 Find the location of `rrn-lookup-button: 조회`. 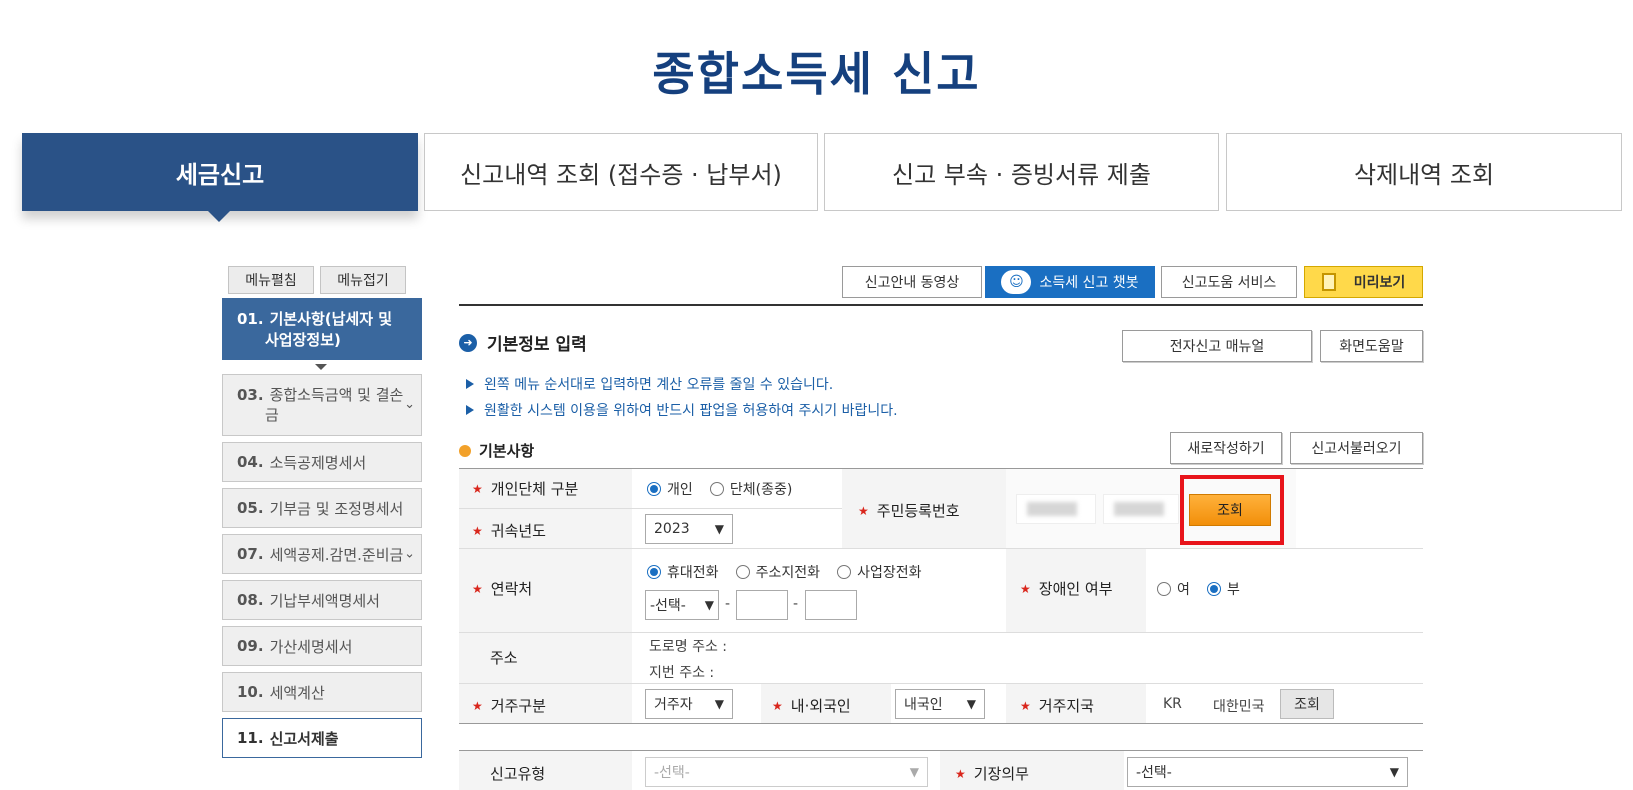

rrn-lookup-button: 조회 is located at coordinates (1230, 510).